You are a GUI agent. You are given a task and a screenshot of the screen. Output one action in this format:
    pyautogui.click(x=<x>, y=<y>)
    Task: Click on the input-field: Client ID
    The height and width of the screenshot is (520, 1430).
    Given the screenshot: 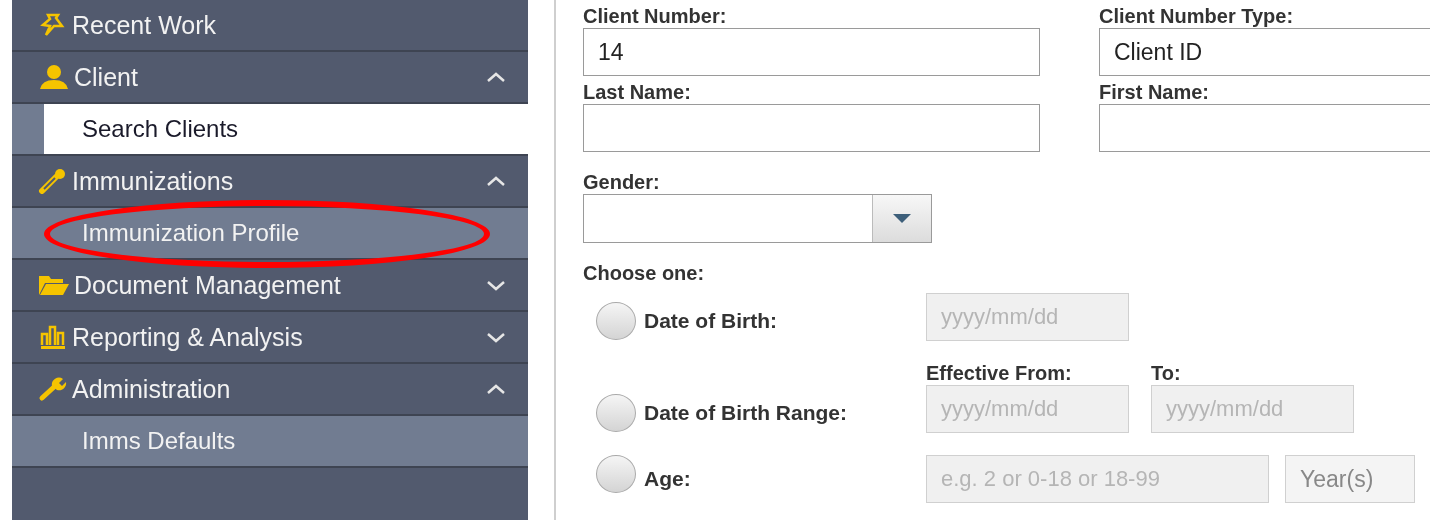 What is the action you would take?
    pyautogui.click(x=1264, y=52)
    